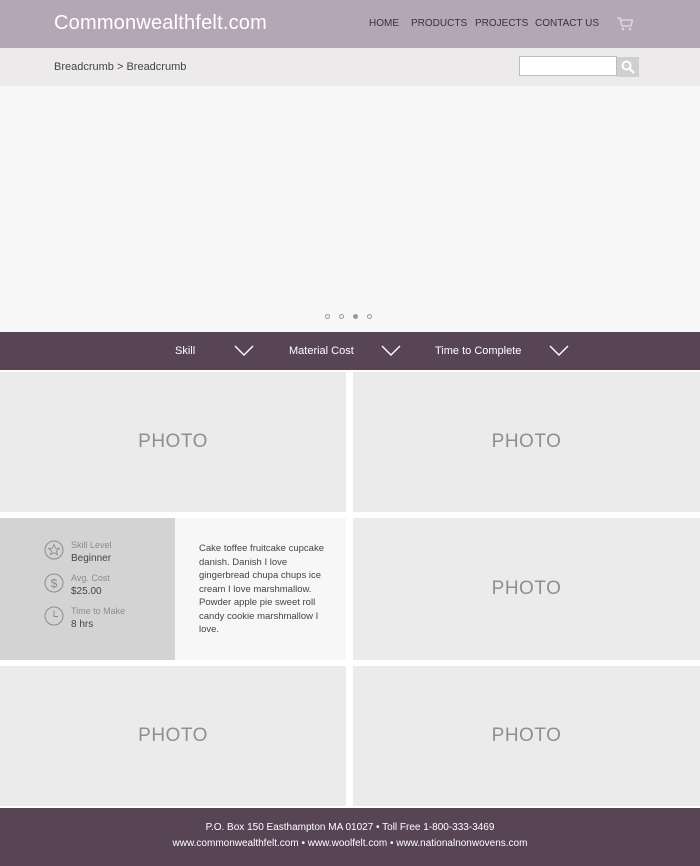  What do you see at coordinates (90, 578) in the screenshot?
I see `avg-cost-label: Avg. Cost` at bounding box center [90, 578].